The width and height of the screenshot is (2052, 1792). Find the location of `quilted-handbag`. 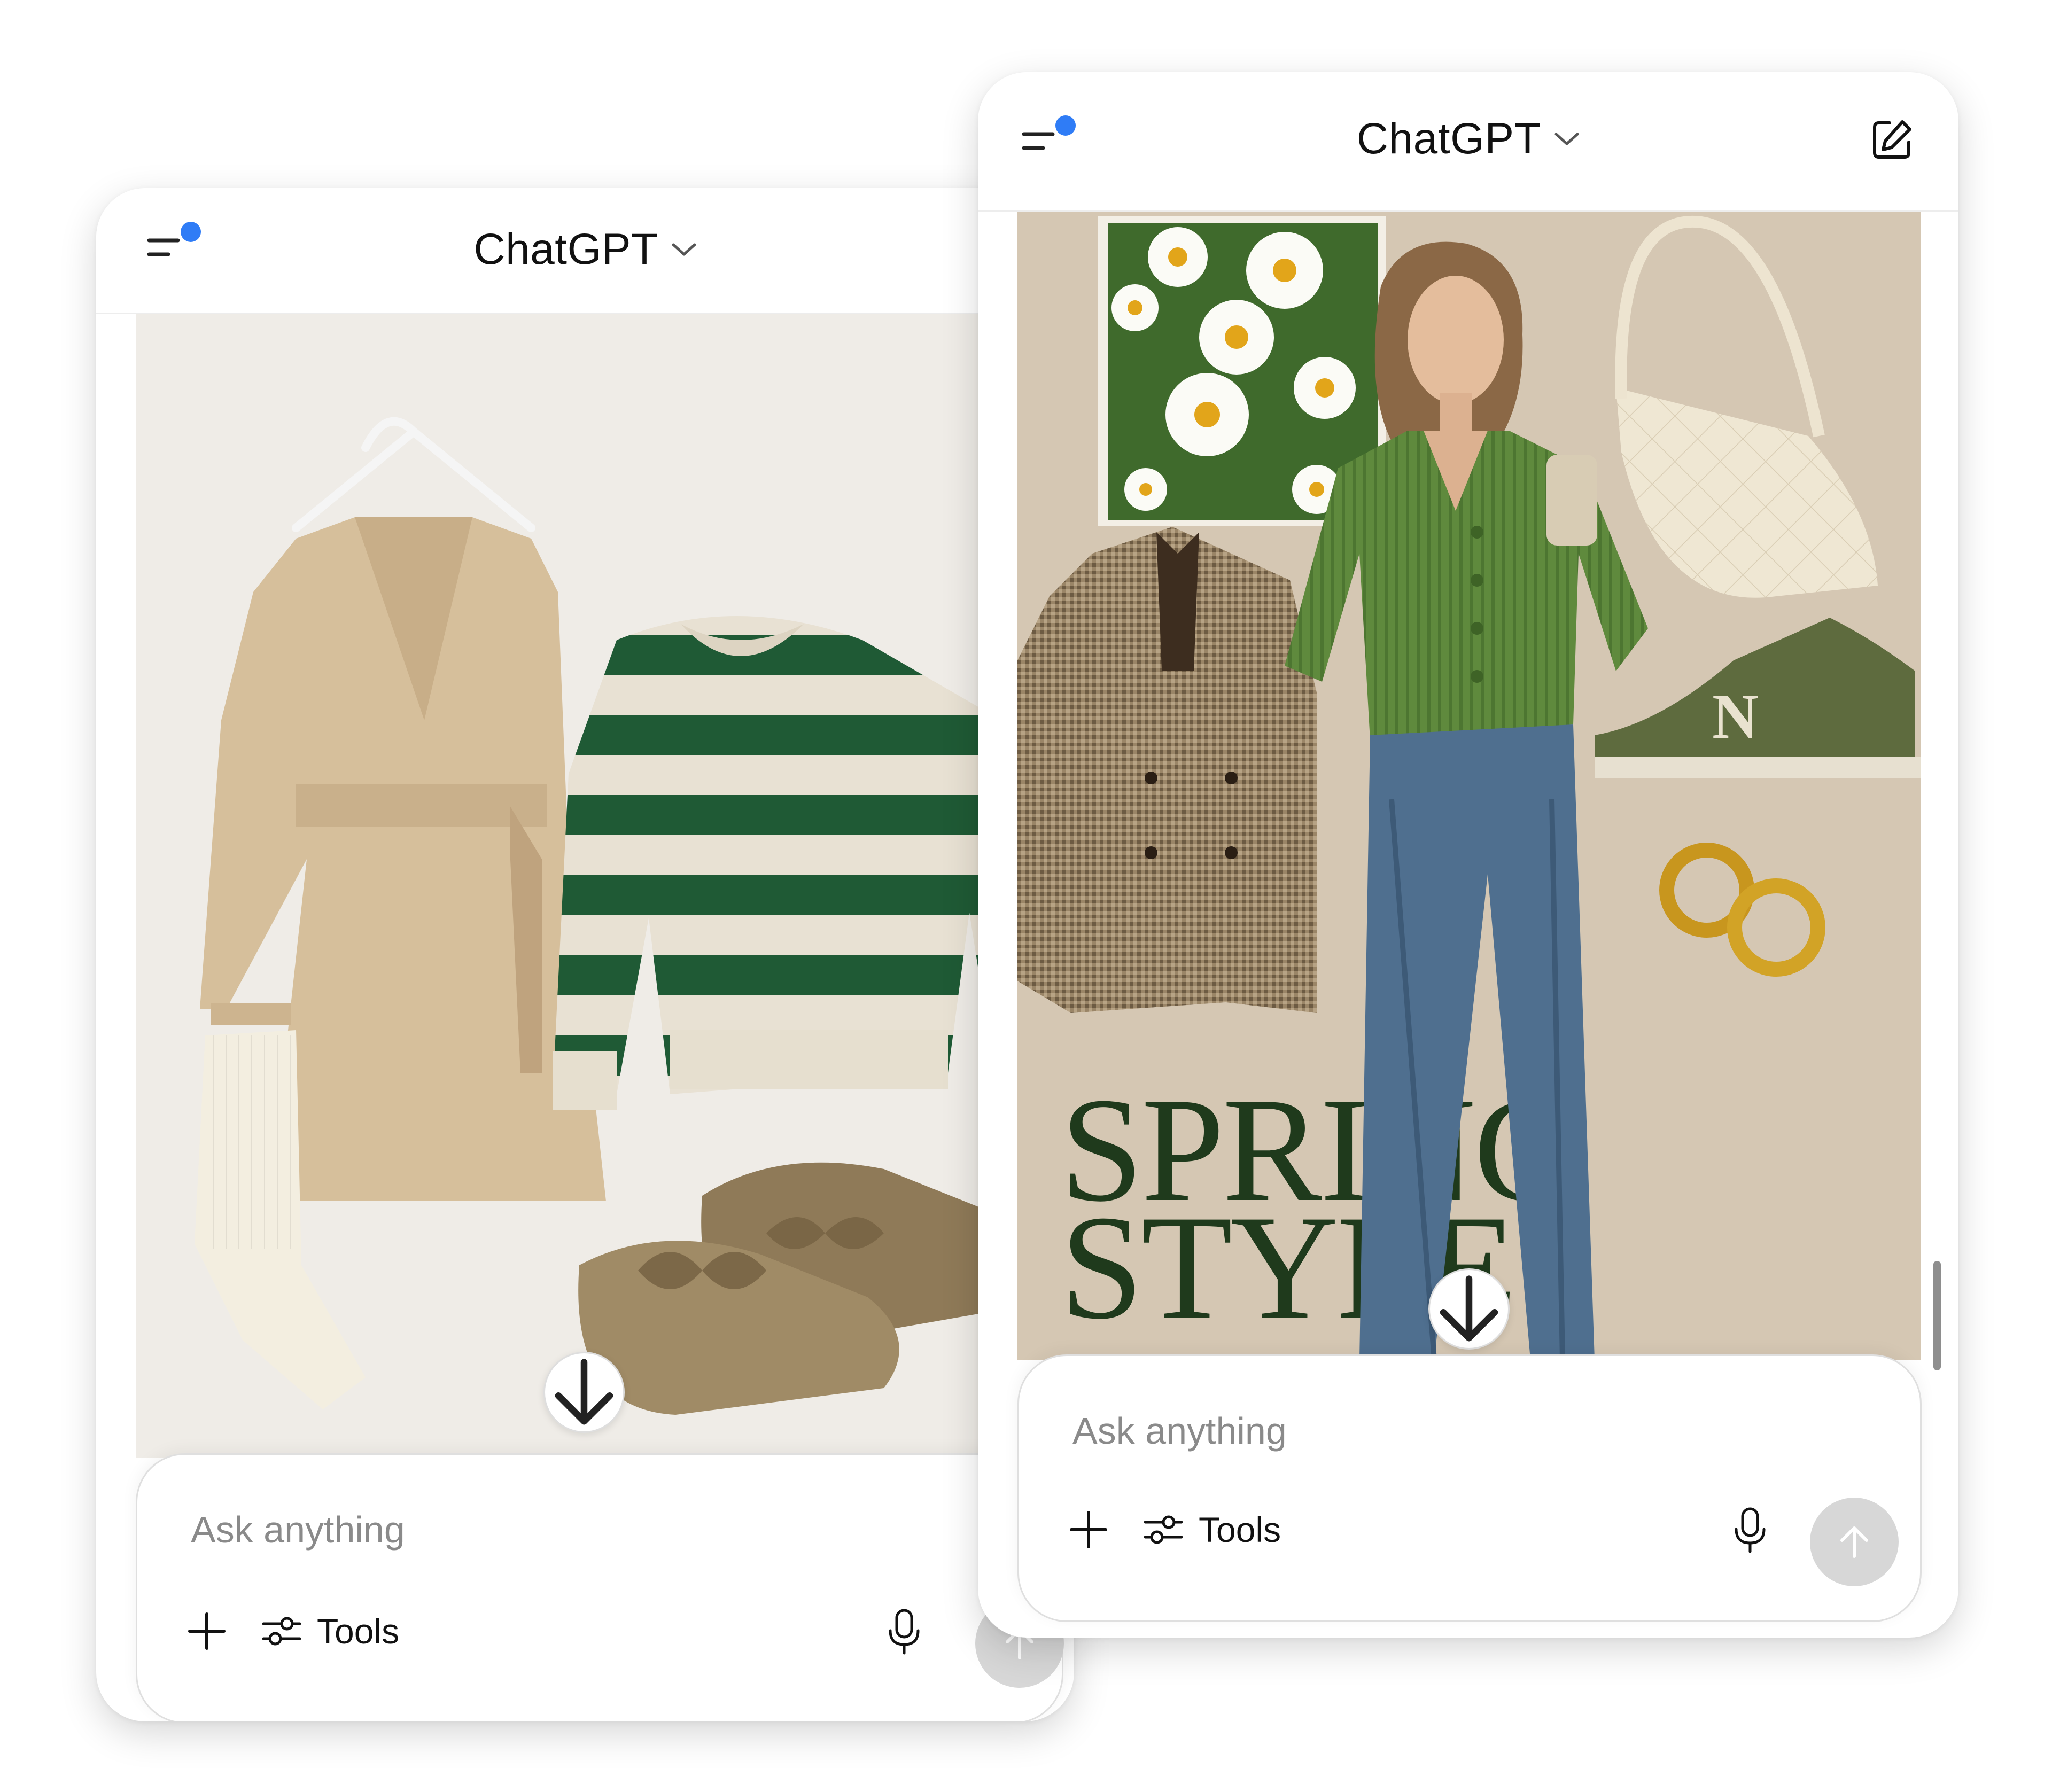

quilted-handbag is located at coordinates (1747, 493).